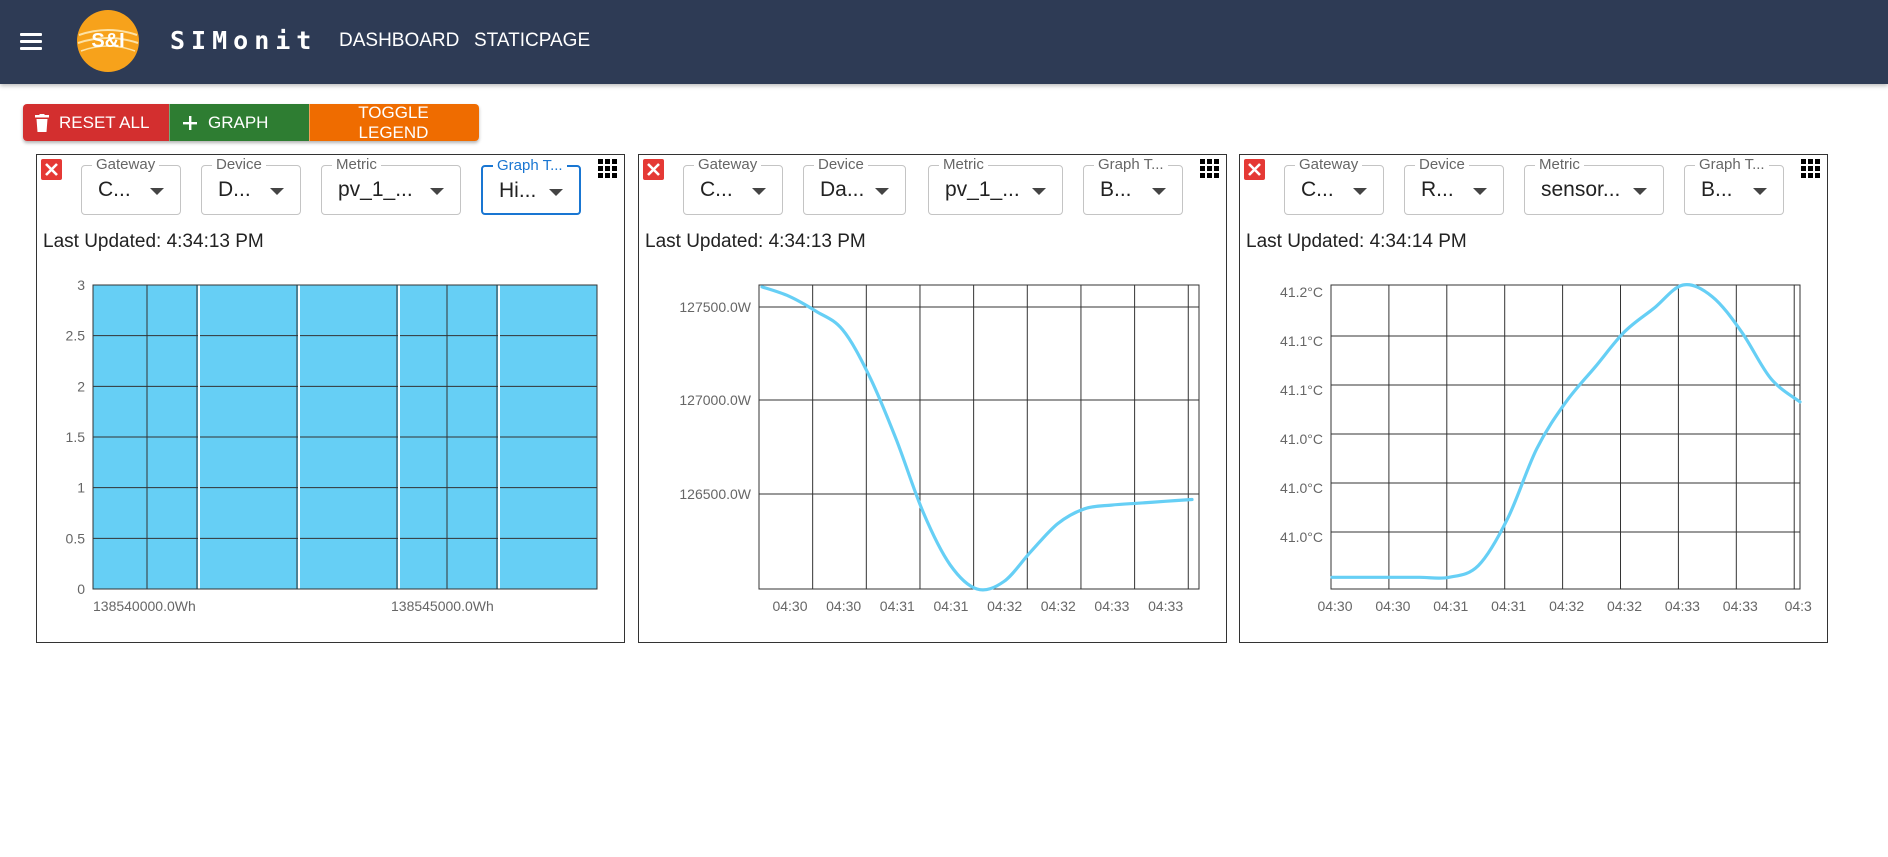 The height and width of the screenshot is (857, 1888). I want to click on add-graph-button: GRAPH, so click(239, 122).